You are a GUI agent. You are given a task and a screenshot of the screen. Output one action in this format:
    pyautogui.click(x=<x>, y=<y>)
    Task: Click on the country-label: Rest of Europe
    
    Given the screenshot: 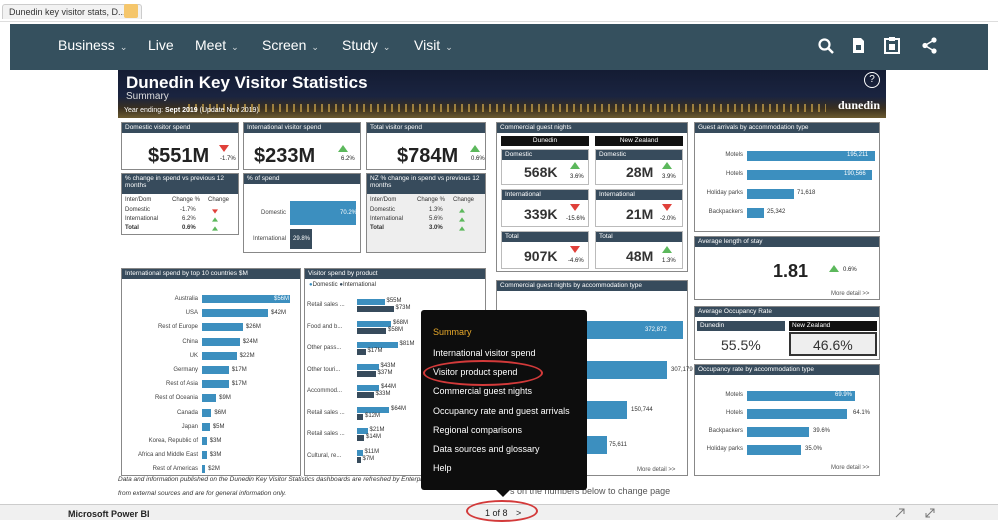 What is the action you would take?
    pyautogui.click(x=177, y=327)
    